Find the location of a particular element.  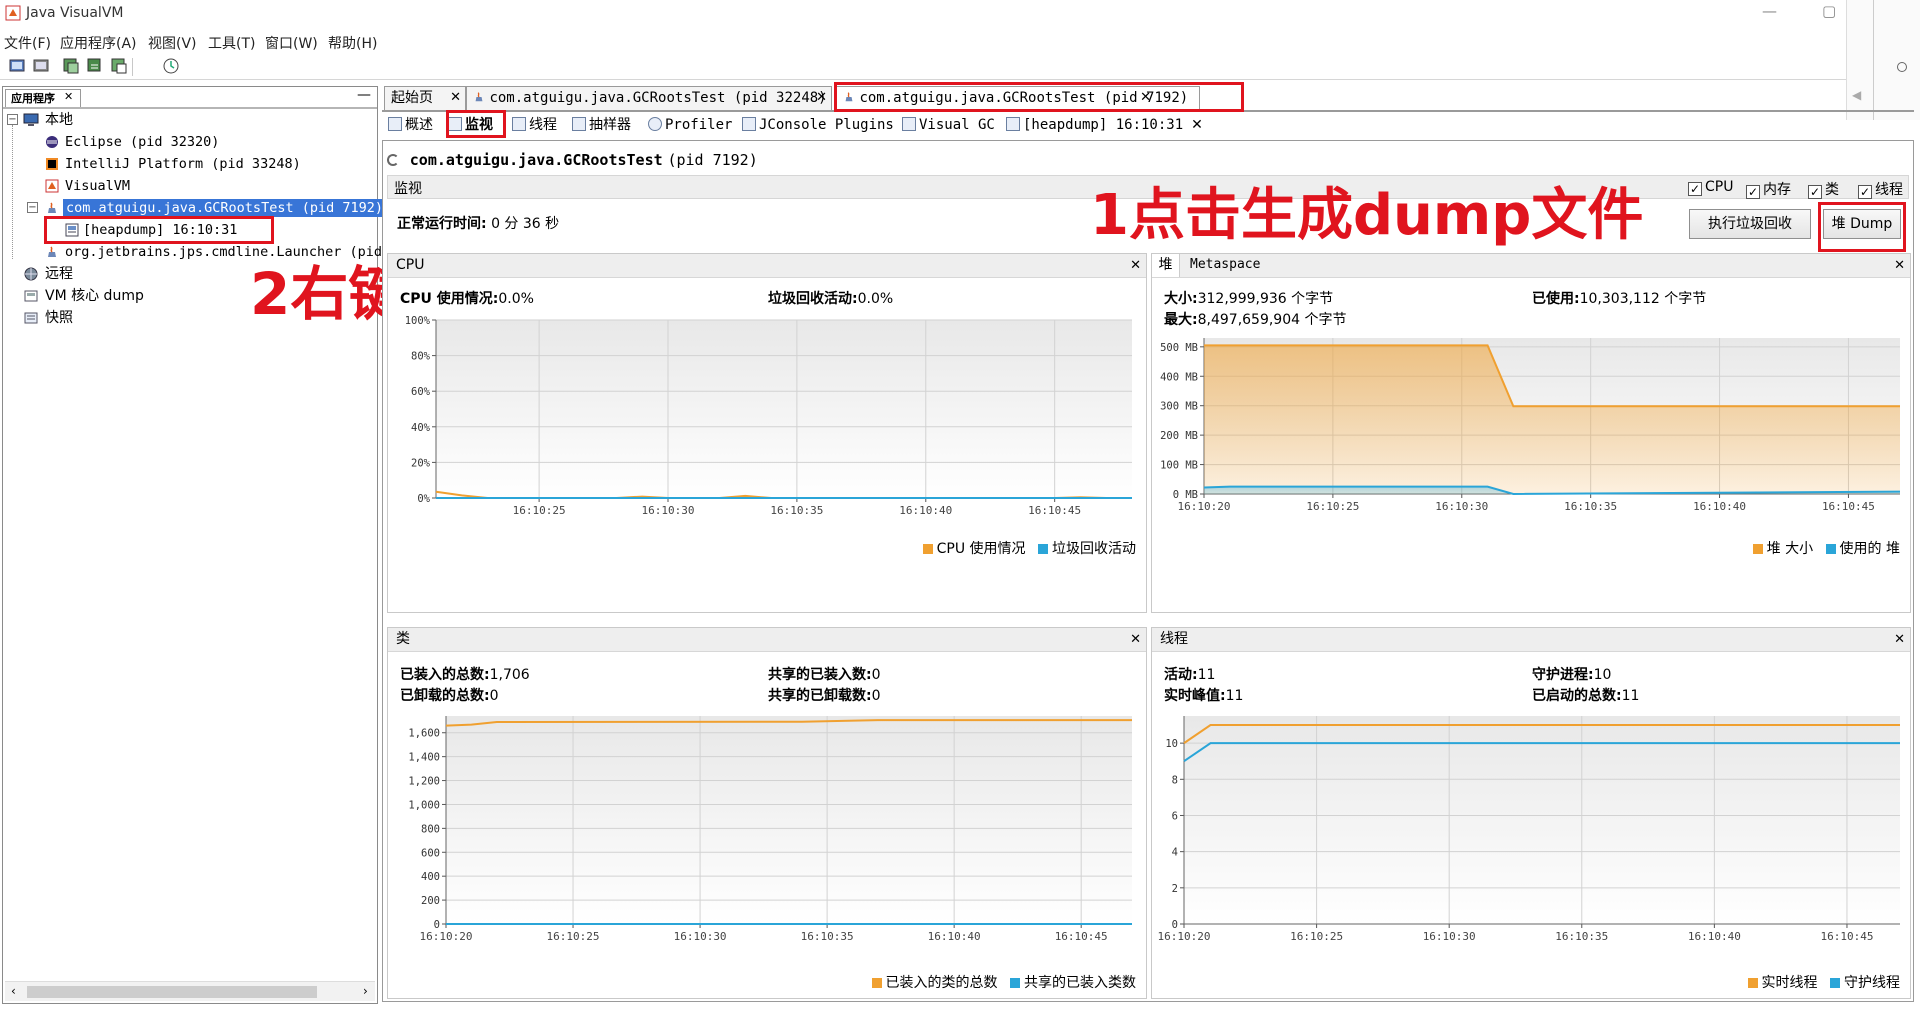

highlight-heap-dump-button is located at coordinates (1862, 227).